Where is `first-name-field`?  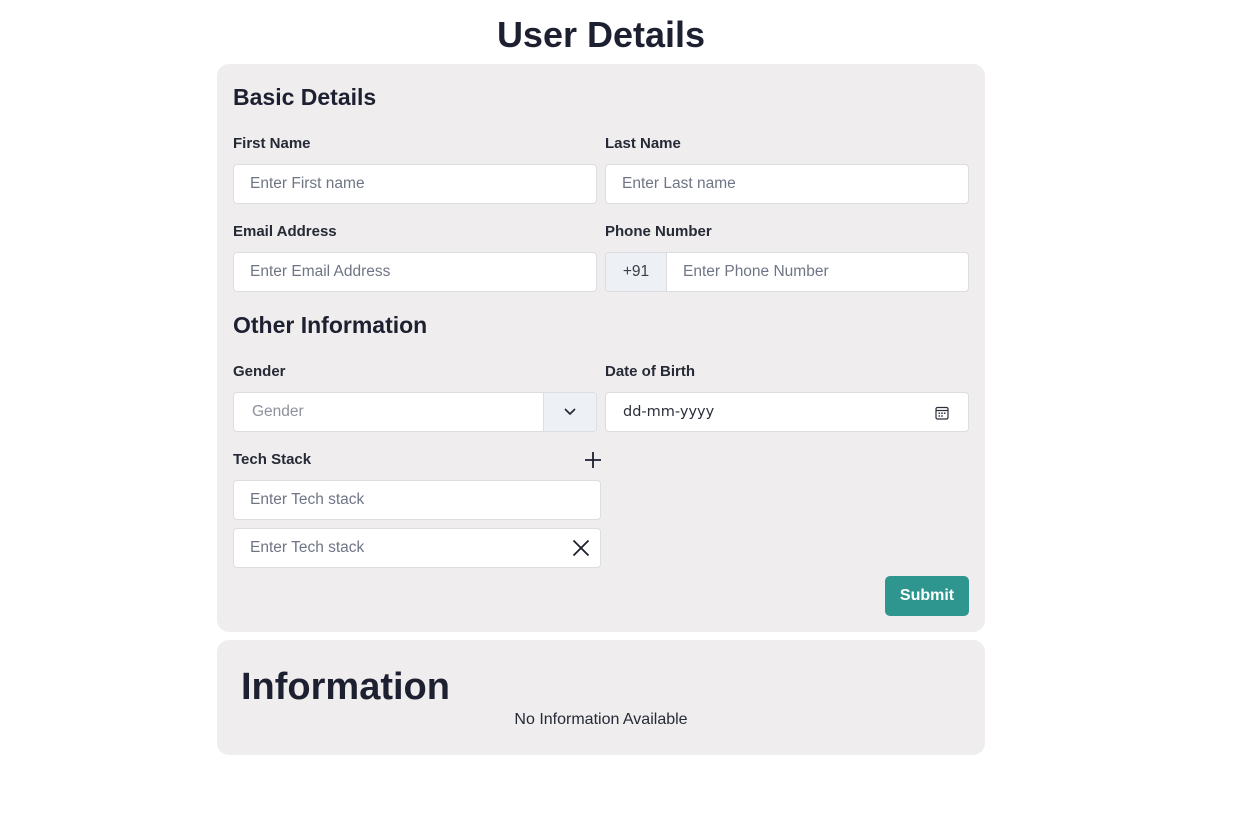
first-name-field is located at coordinates (415, 184).